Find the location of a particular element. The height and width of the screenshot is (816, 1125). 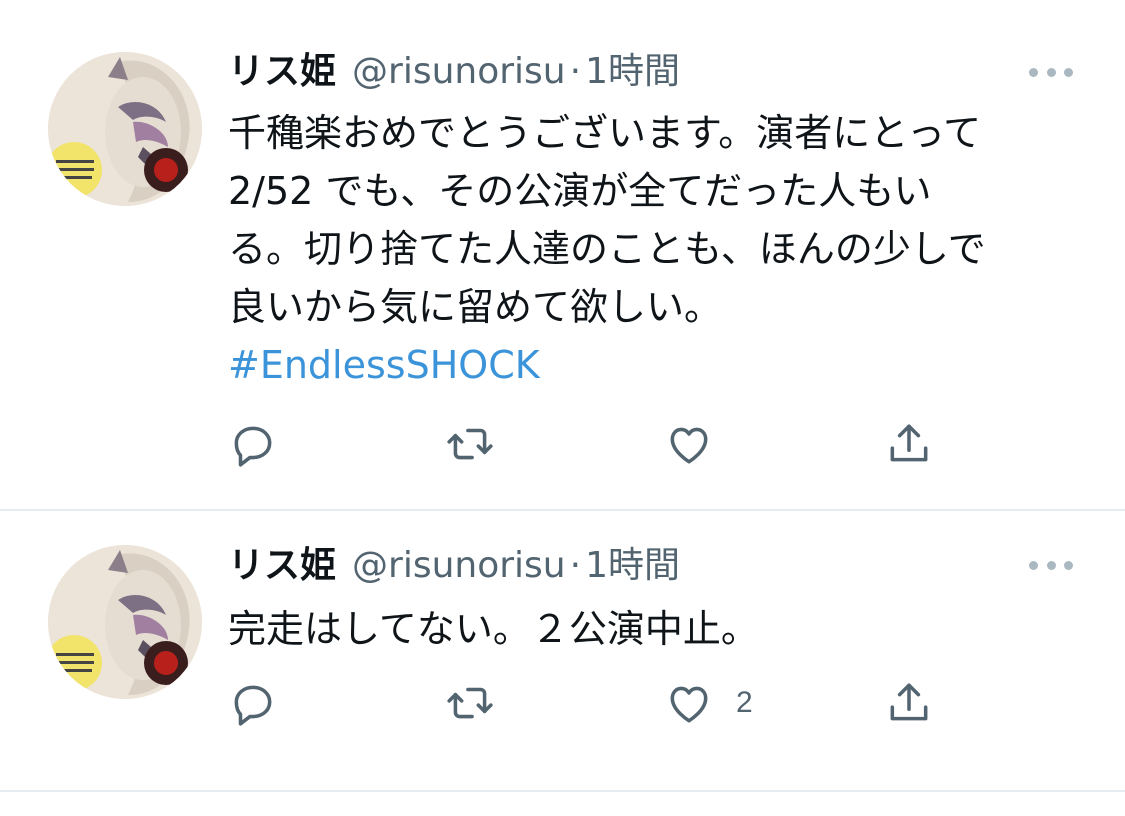

like-button is located at coordinates (700, 444).